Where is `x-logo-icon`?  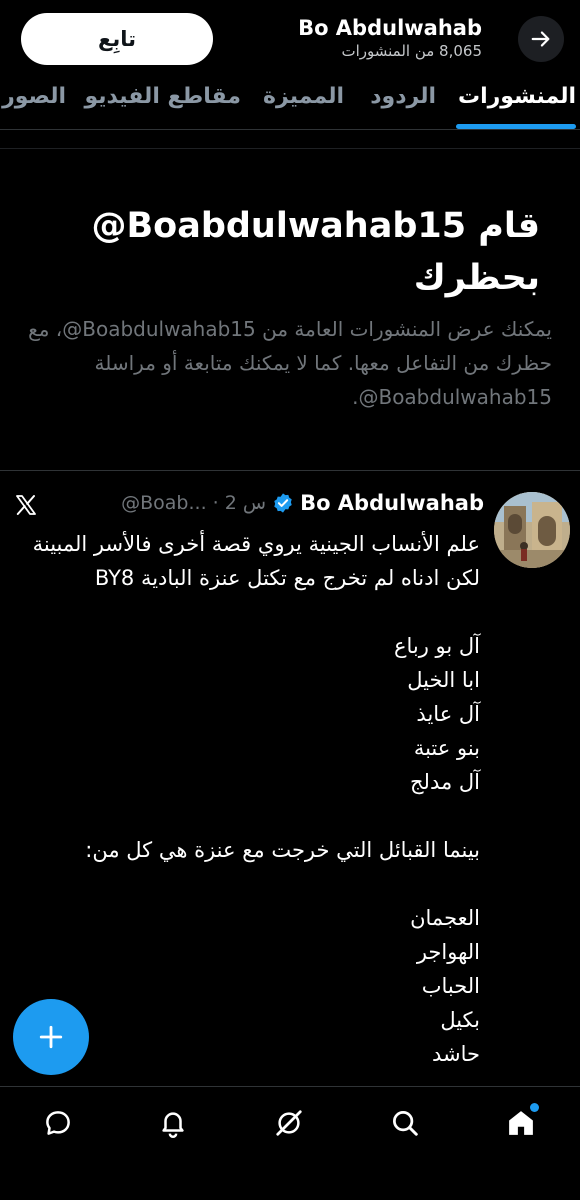
x-logo-icon is located at coordinates (26, 505).